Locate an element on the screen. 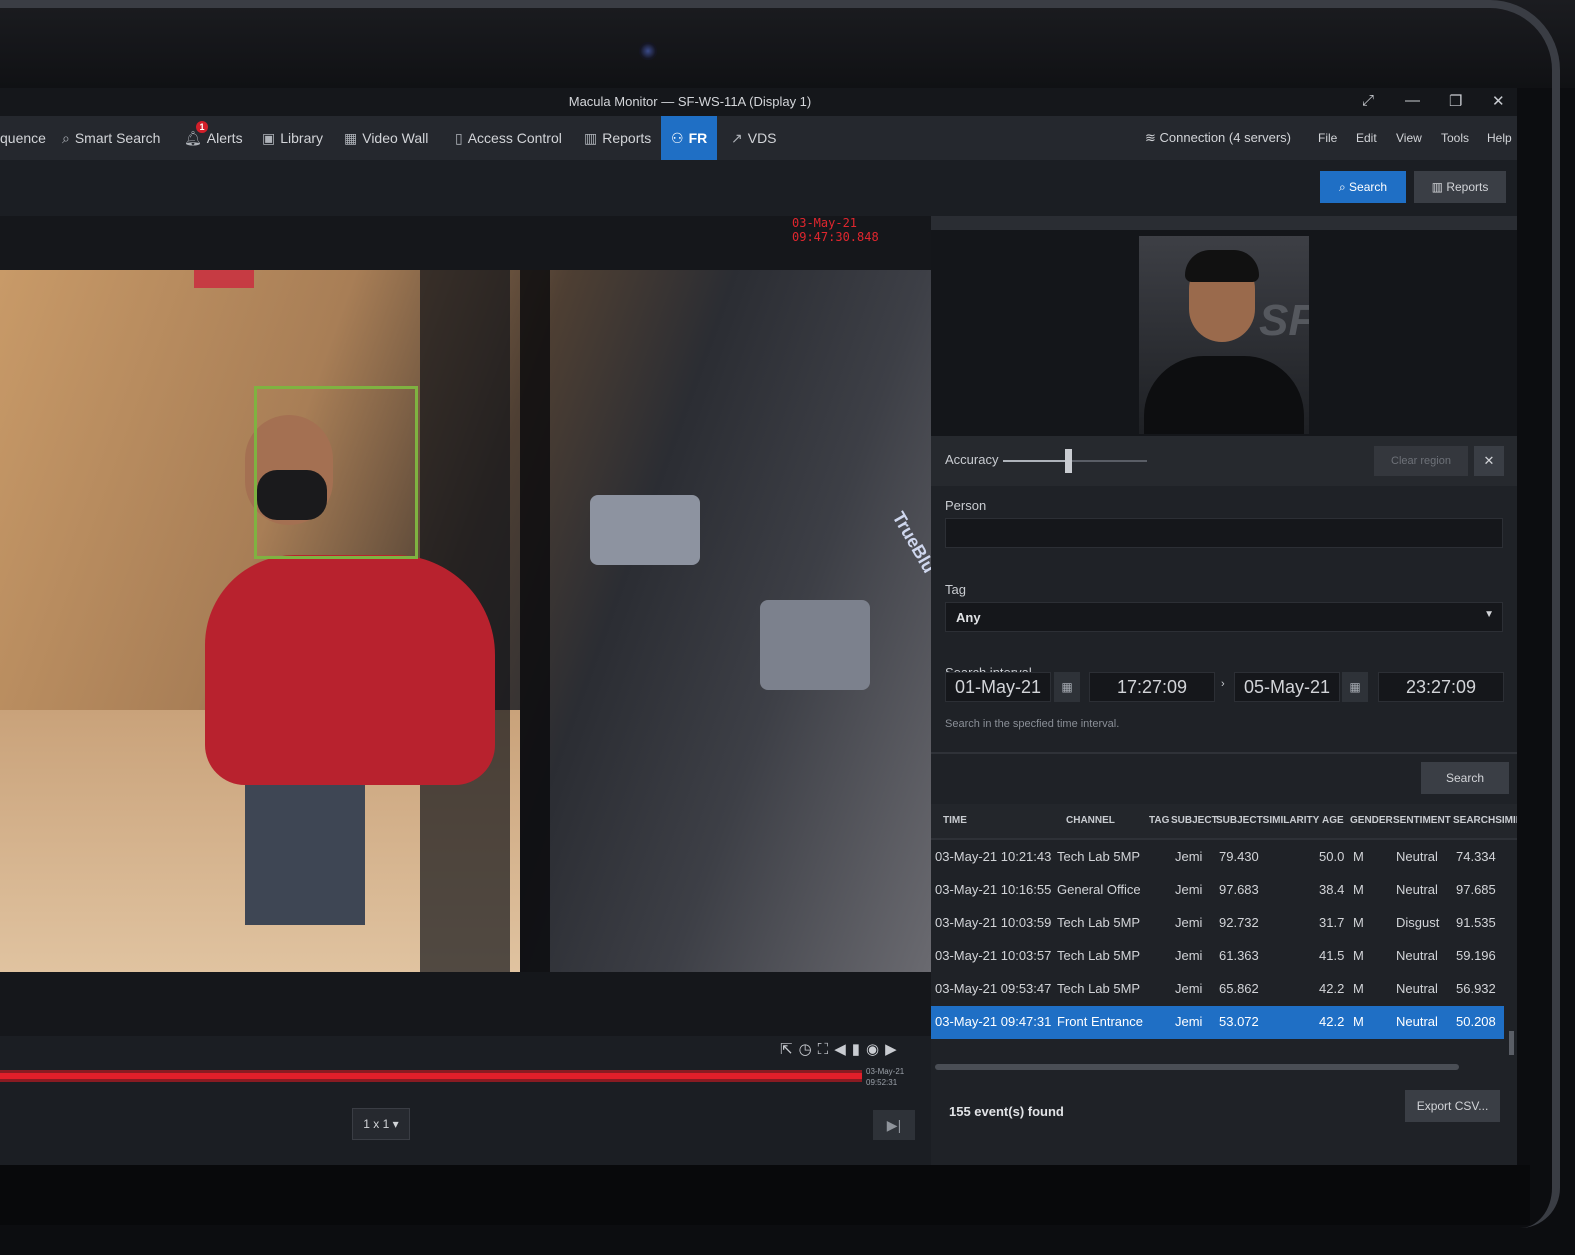 The height and width of the screenshot is (1255, 1575). timeline-end-time: 09:52:31 is located at coordinates (882, 1082).